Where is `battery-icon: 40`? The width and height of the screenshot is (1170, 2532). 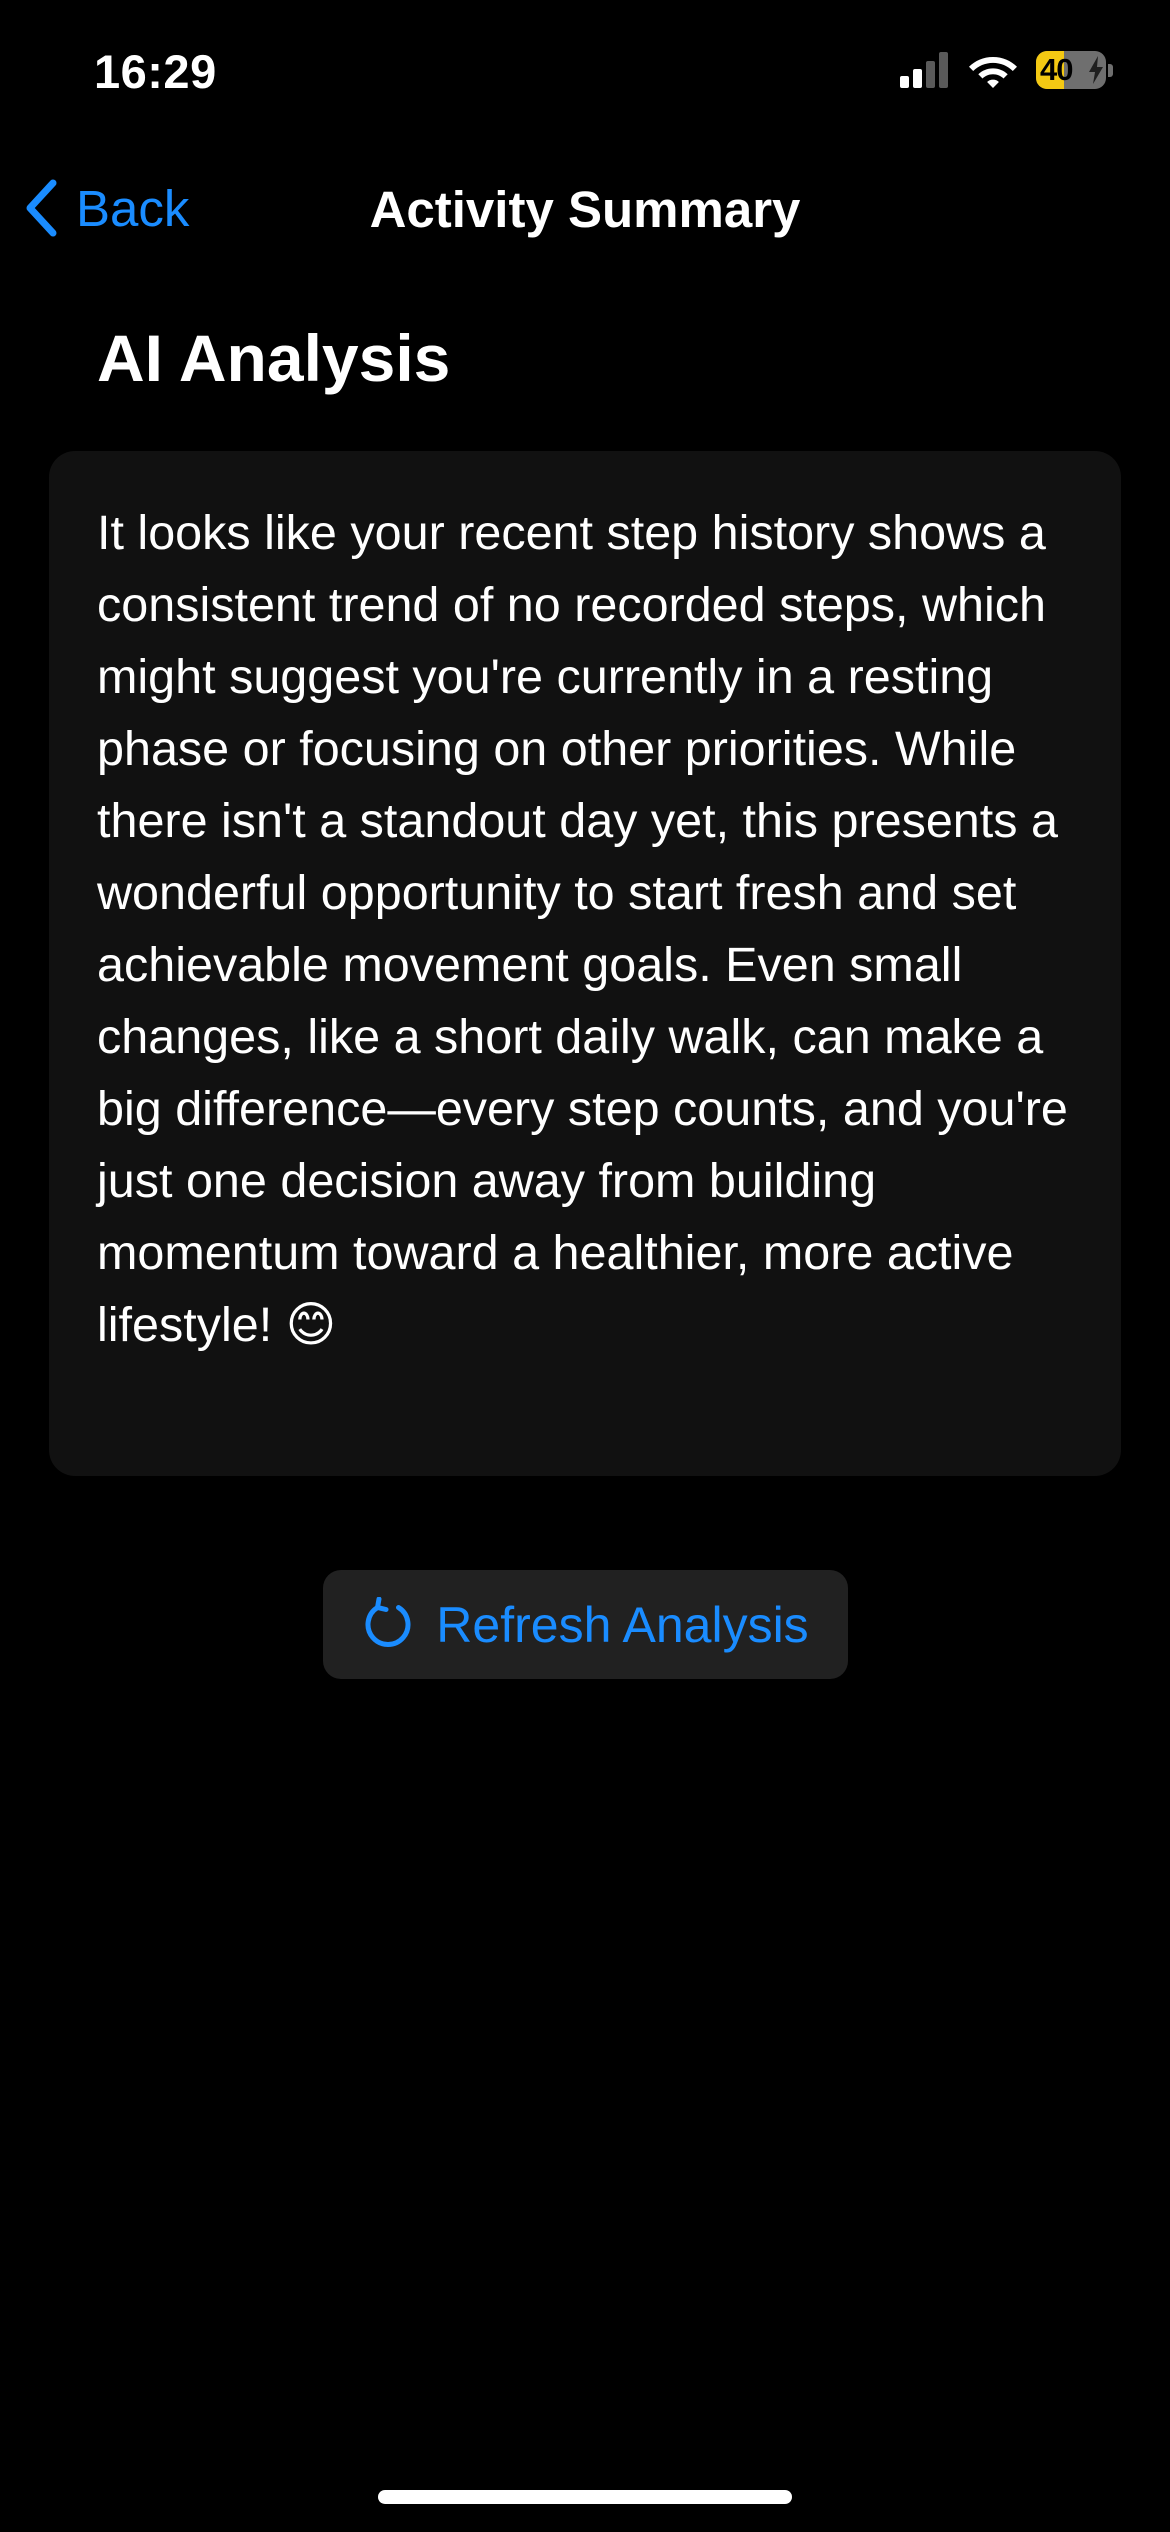 battery-icon: 40 is located at coordinates (1075, 70).